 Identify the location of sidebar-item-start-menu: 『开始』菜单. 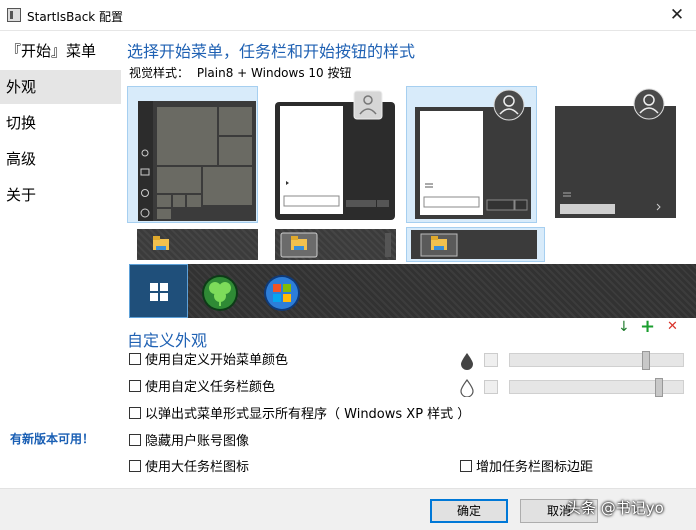
(60, 51).